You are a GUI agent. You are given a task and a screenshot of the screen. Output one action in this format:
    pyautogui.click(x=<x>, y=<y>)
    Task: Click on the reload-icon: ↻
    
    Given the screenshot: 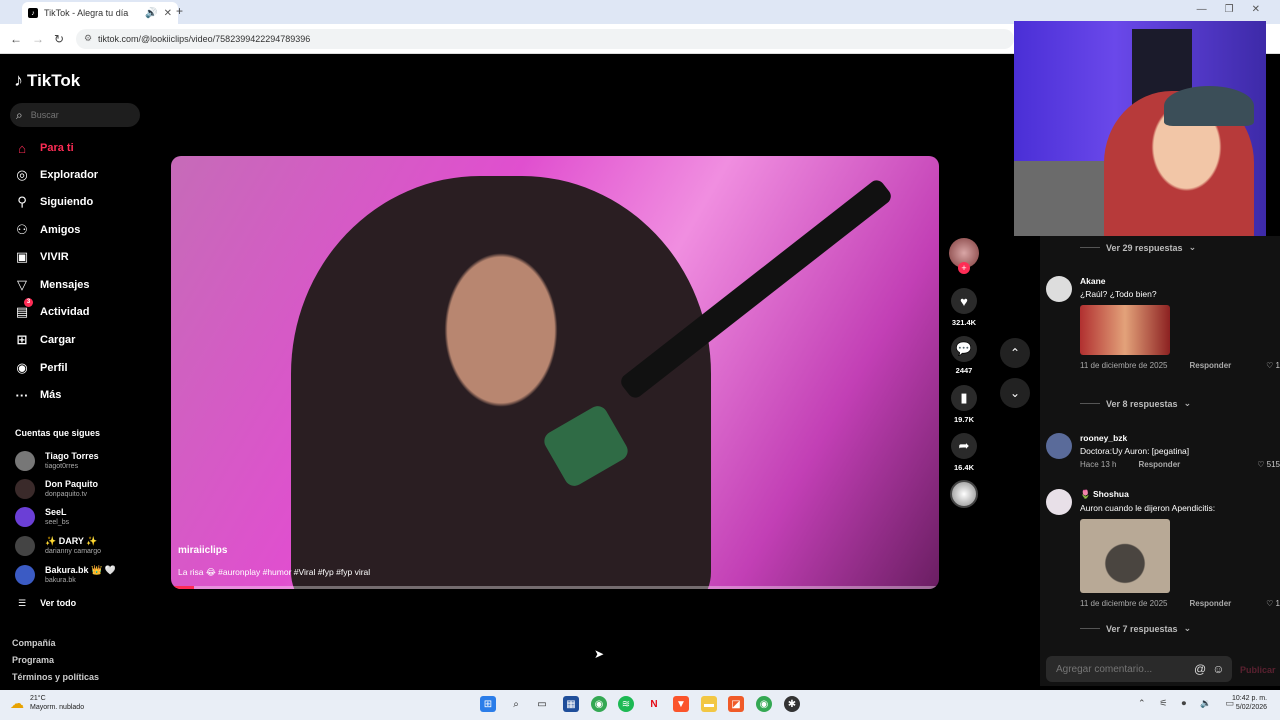 What is the action you would take?
    pyautogui.click(x=59, y=39)
    